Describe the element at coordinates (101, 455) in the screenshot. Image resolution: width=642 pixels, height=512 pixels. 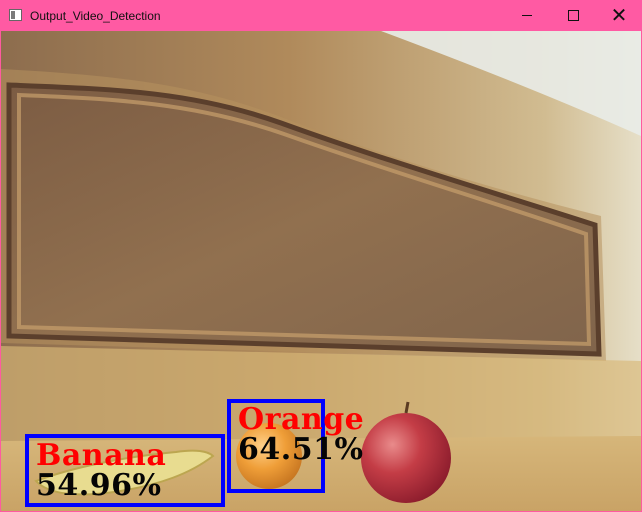
I see `banana-label: Banana` at that location.